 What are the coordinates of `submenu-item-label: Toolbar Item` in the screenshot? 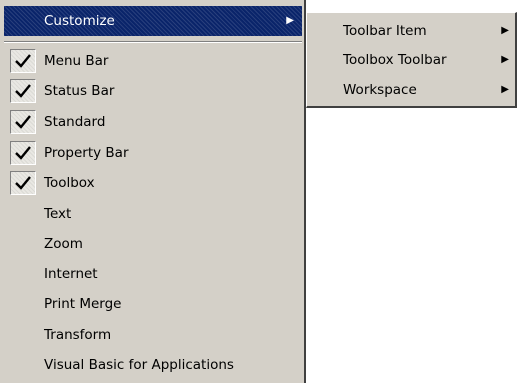 It's located at (385, 31).